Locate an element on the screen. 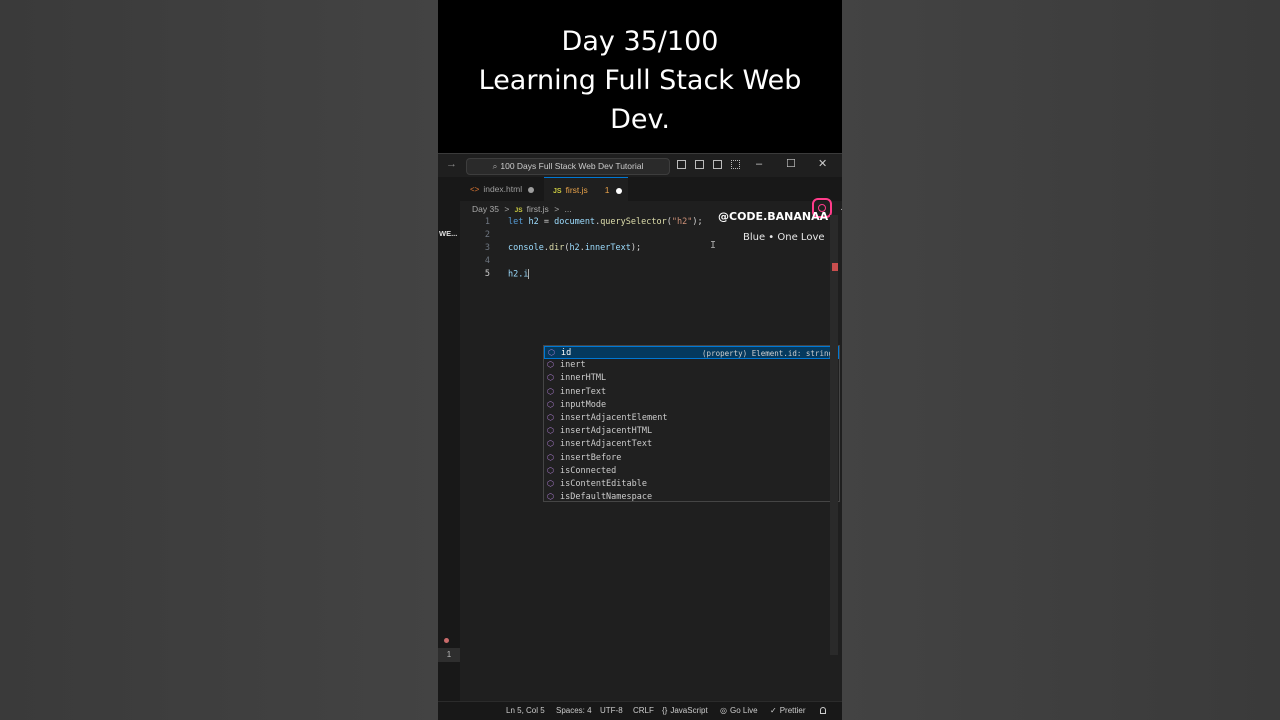 Image resolution: width=1280 pixels, height=720 pixels. toggle-secondary-sidebar-icon is located at coordinates (717, 164).